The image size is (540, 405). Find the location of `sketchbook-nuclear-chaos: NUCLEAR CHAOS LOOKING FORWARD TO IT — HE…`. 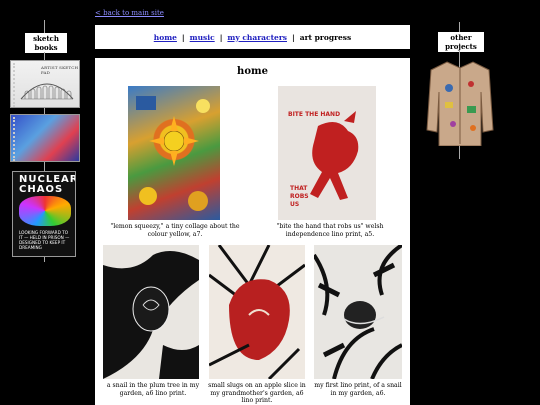

sketchbook-nuclear-chaos: NUCLEAR CHAOS LOOKING FORWARD TO IT — HE… is located at coordinates (44, 214).